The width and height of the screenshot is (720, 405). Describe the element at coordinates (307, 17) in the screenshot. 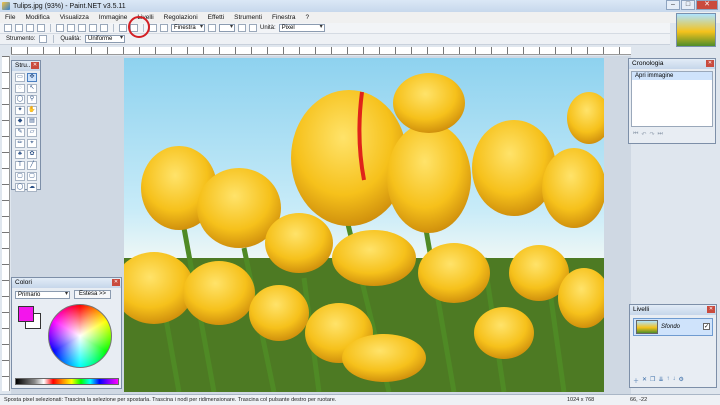

I see `menu-help: ?` at that location.